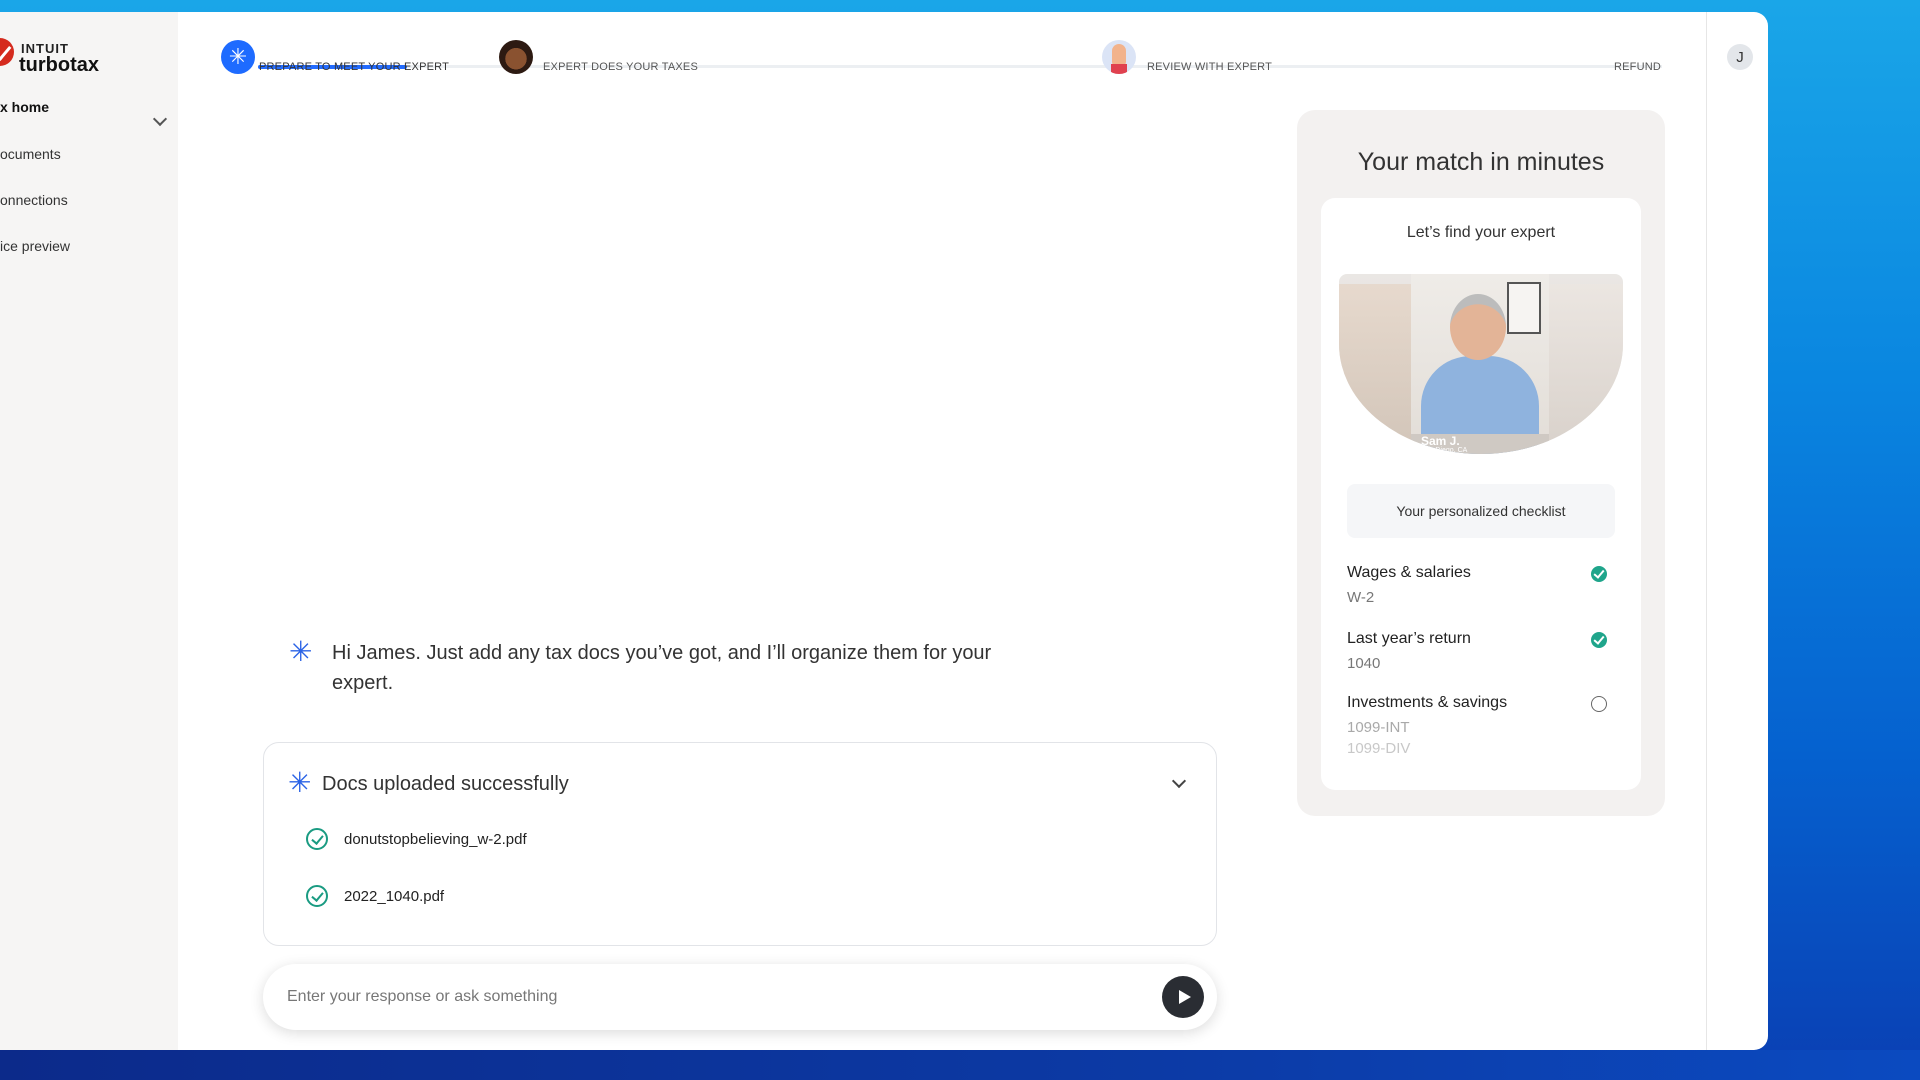 The image size is (1920, 1080). What do you see at coordinates (1444, 450) in the screenshot?
I see `expert-location: San Diego, CA` at bounding box center [1444, 450].